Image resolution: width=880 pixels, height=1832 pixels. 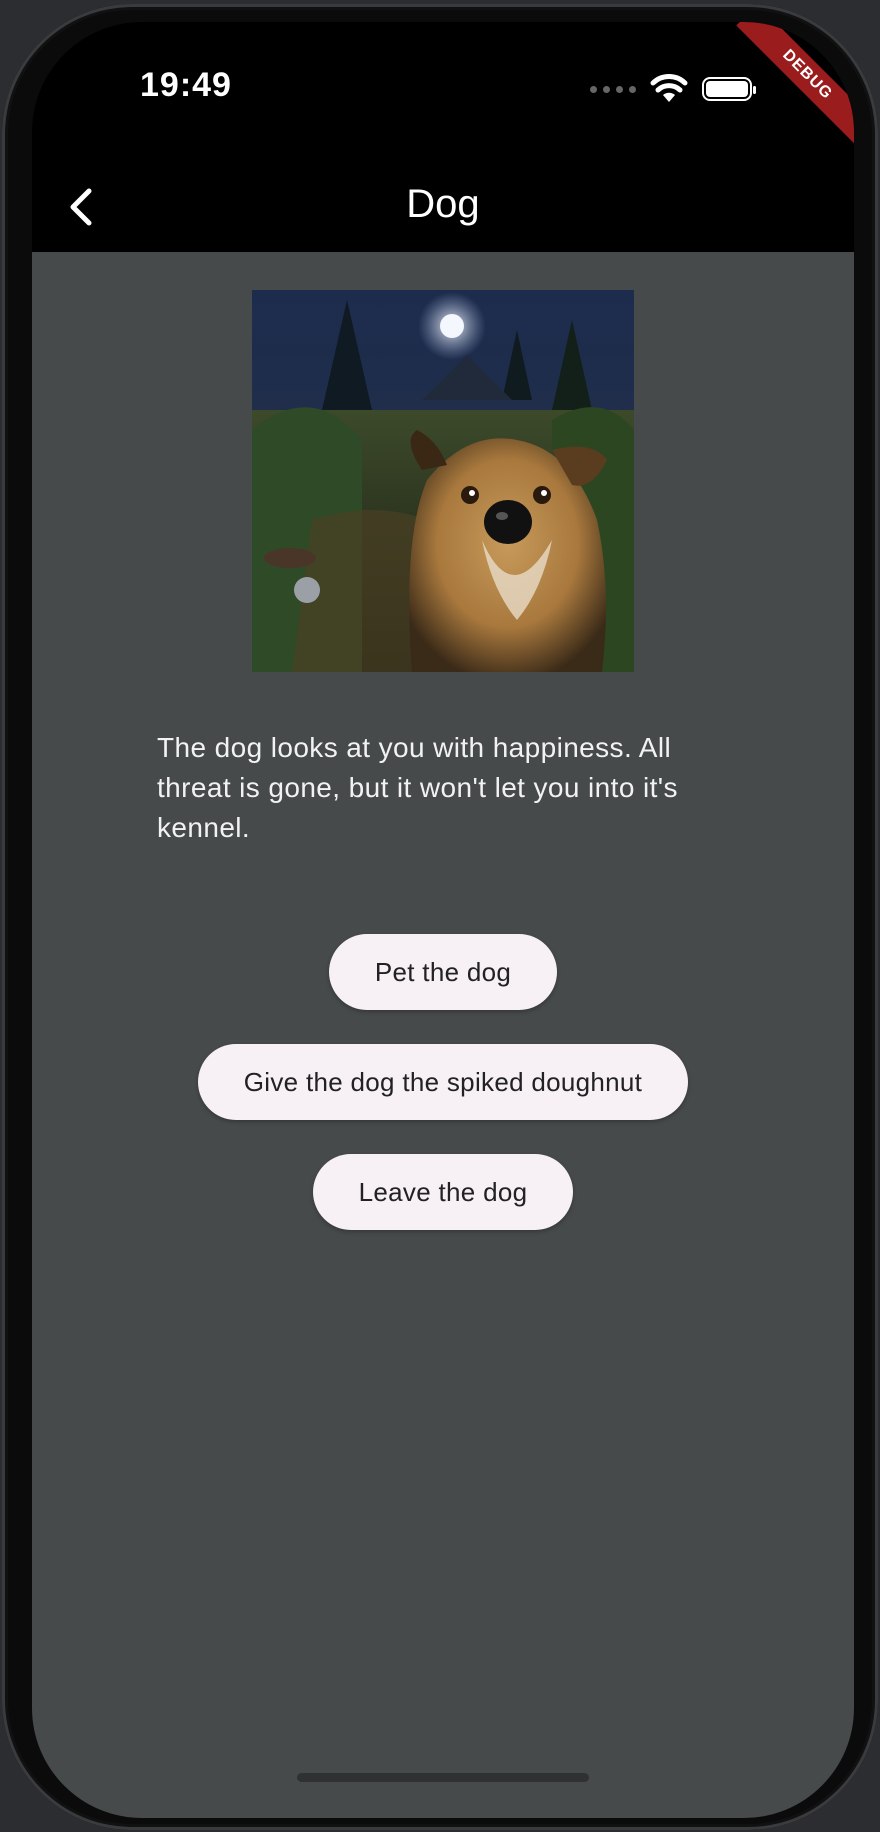 I want to click on home-indicator, so click(x=443, y=1777).